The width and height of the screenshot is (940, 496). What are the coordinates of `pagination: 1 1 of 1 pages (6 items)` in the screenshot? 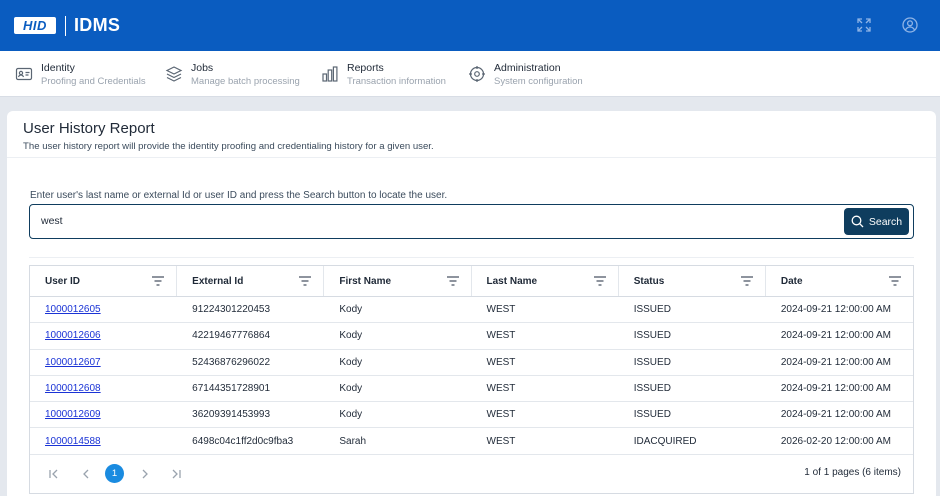 It's located at (471, 474).